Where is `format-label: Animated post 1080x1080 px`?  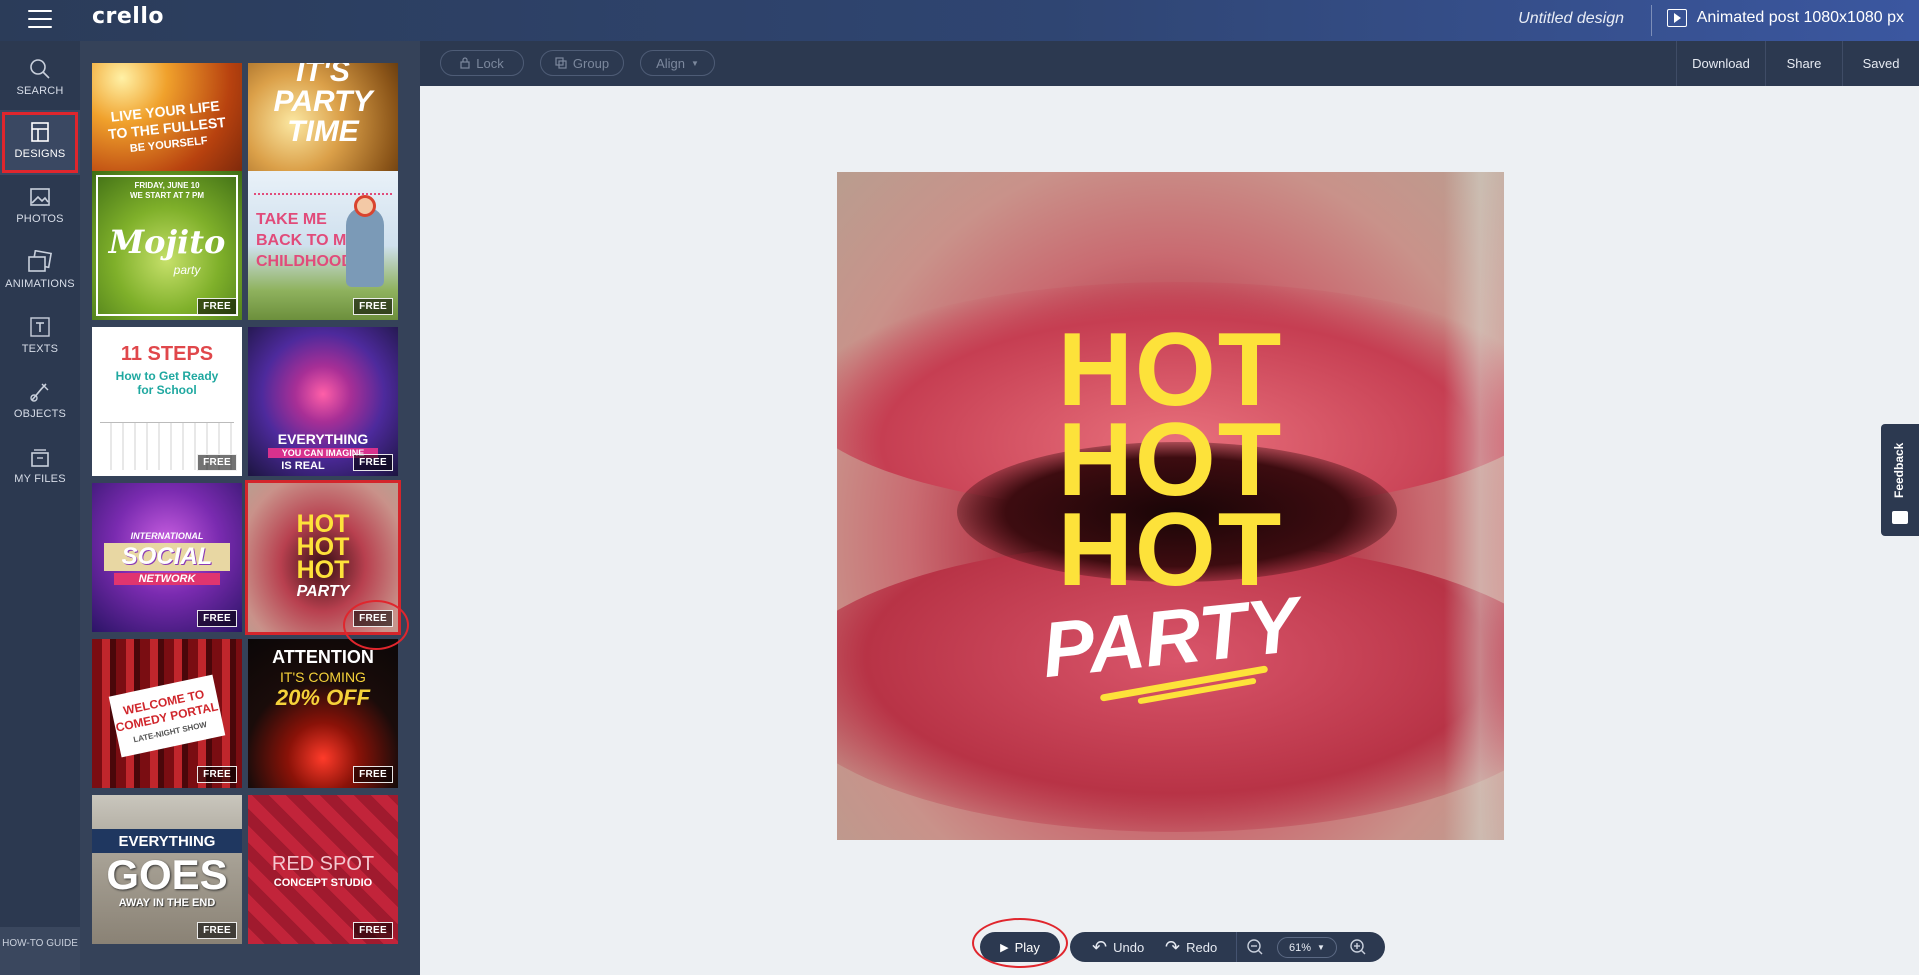 format-label: Animated post 1080x1080 px is located at coordinates (1785, 18).